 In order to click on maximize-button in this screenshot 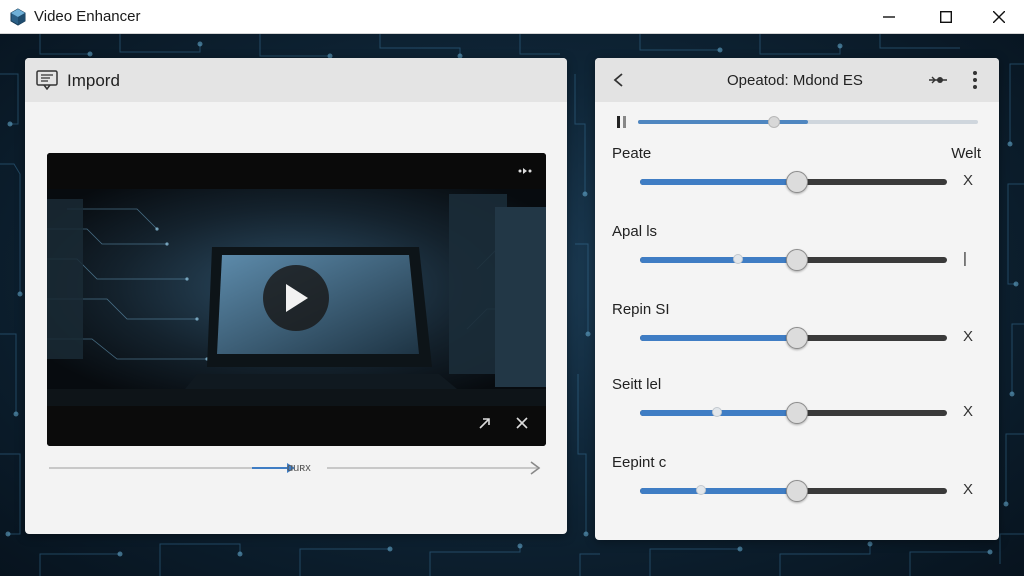, I will do `click(946, 17)`.